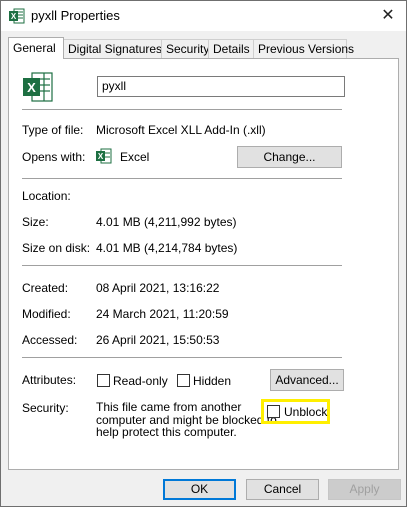  What do you see at coordinates (388, 16) in the screenshot?
I see `close-icon: ✕` at bounding box center [388, 16].